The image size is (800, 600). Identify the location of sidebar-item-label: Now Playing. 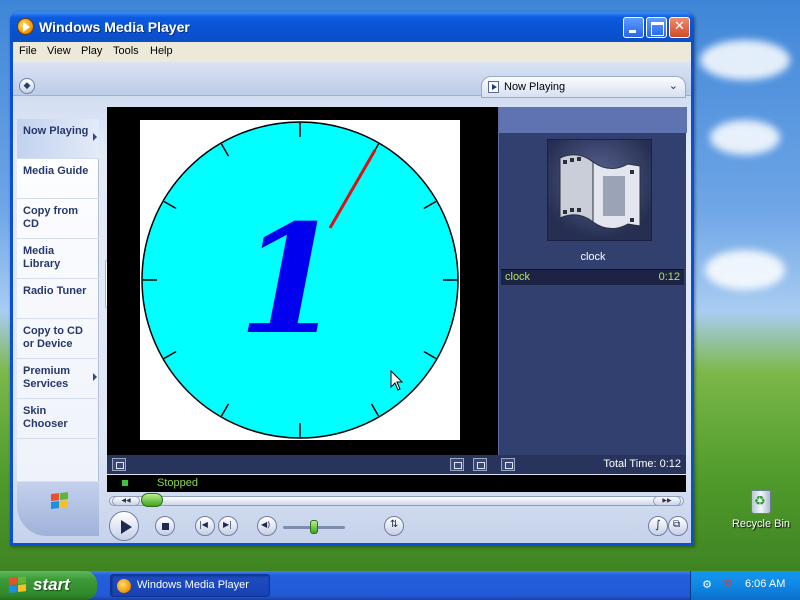
(56, 131).